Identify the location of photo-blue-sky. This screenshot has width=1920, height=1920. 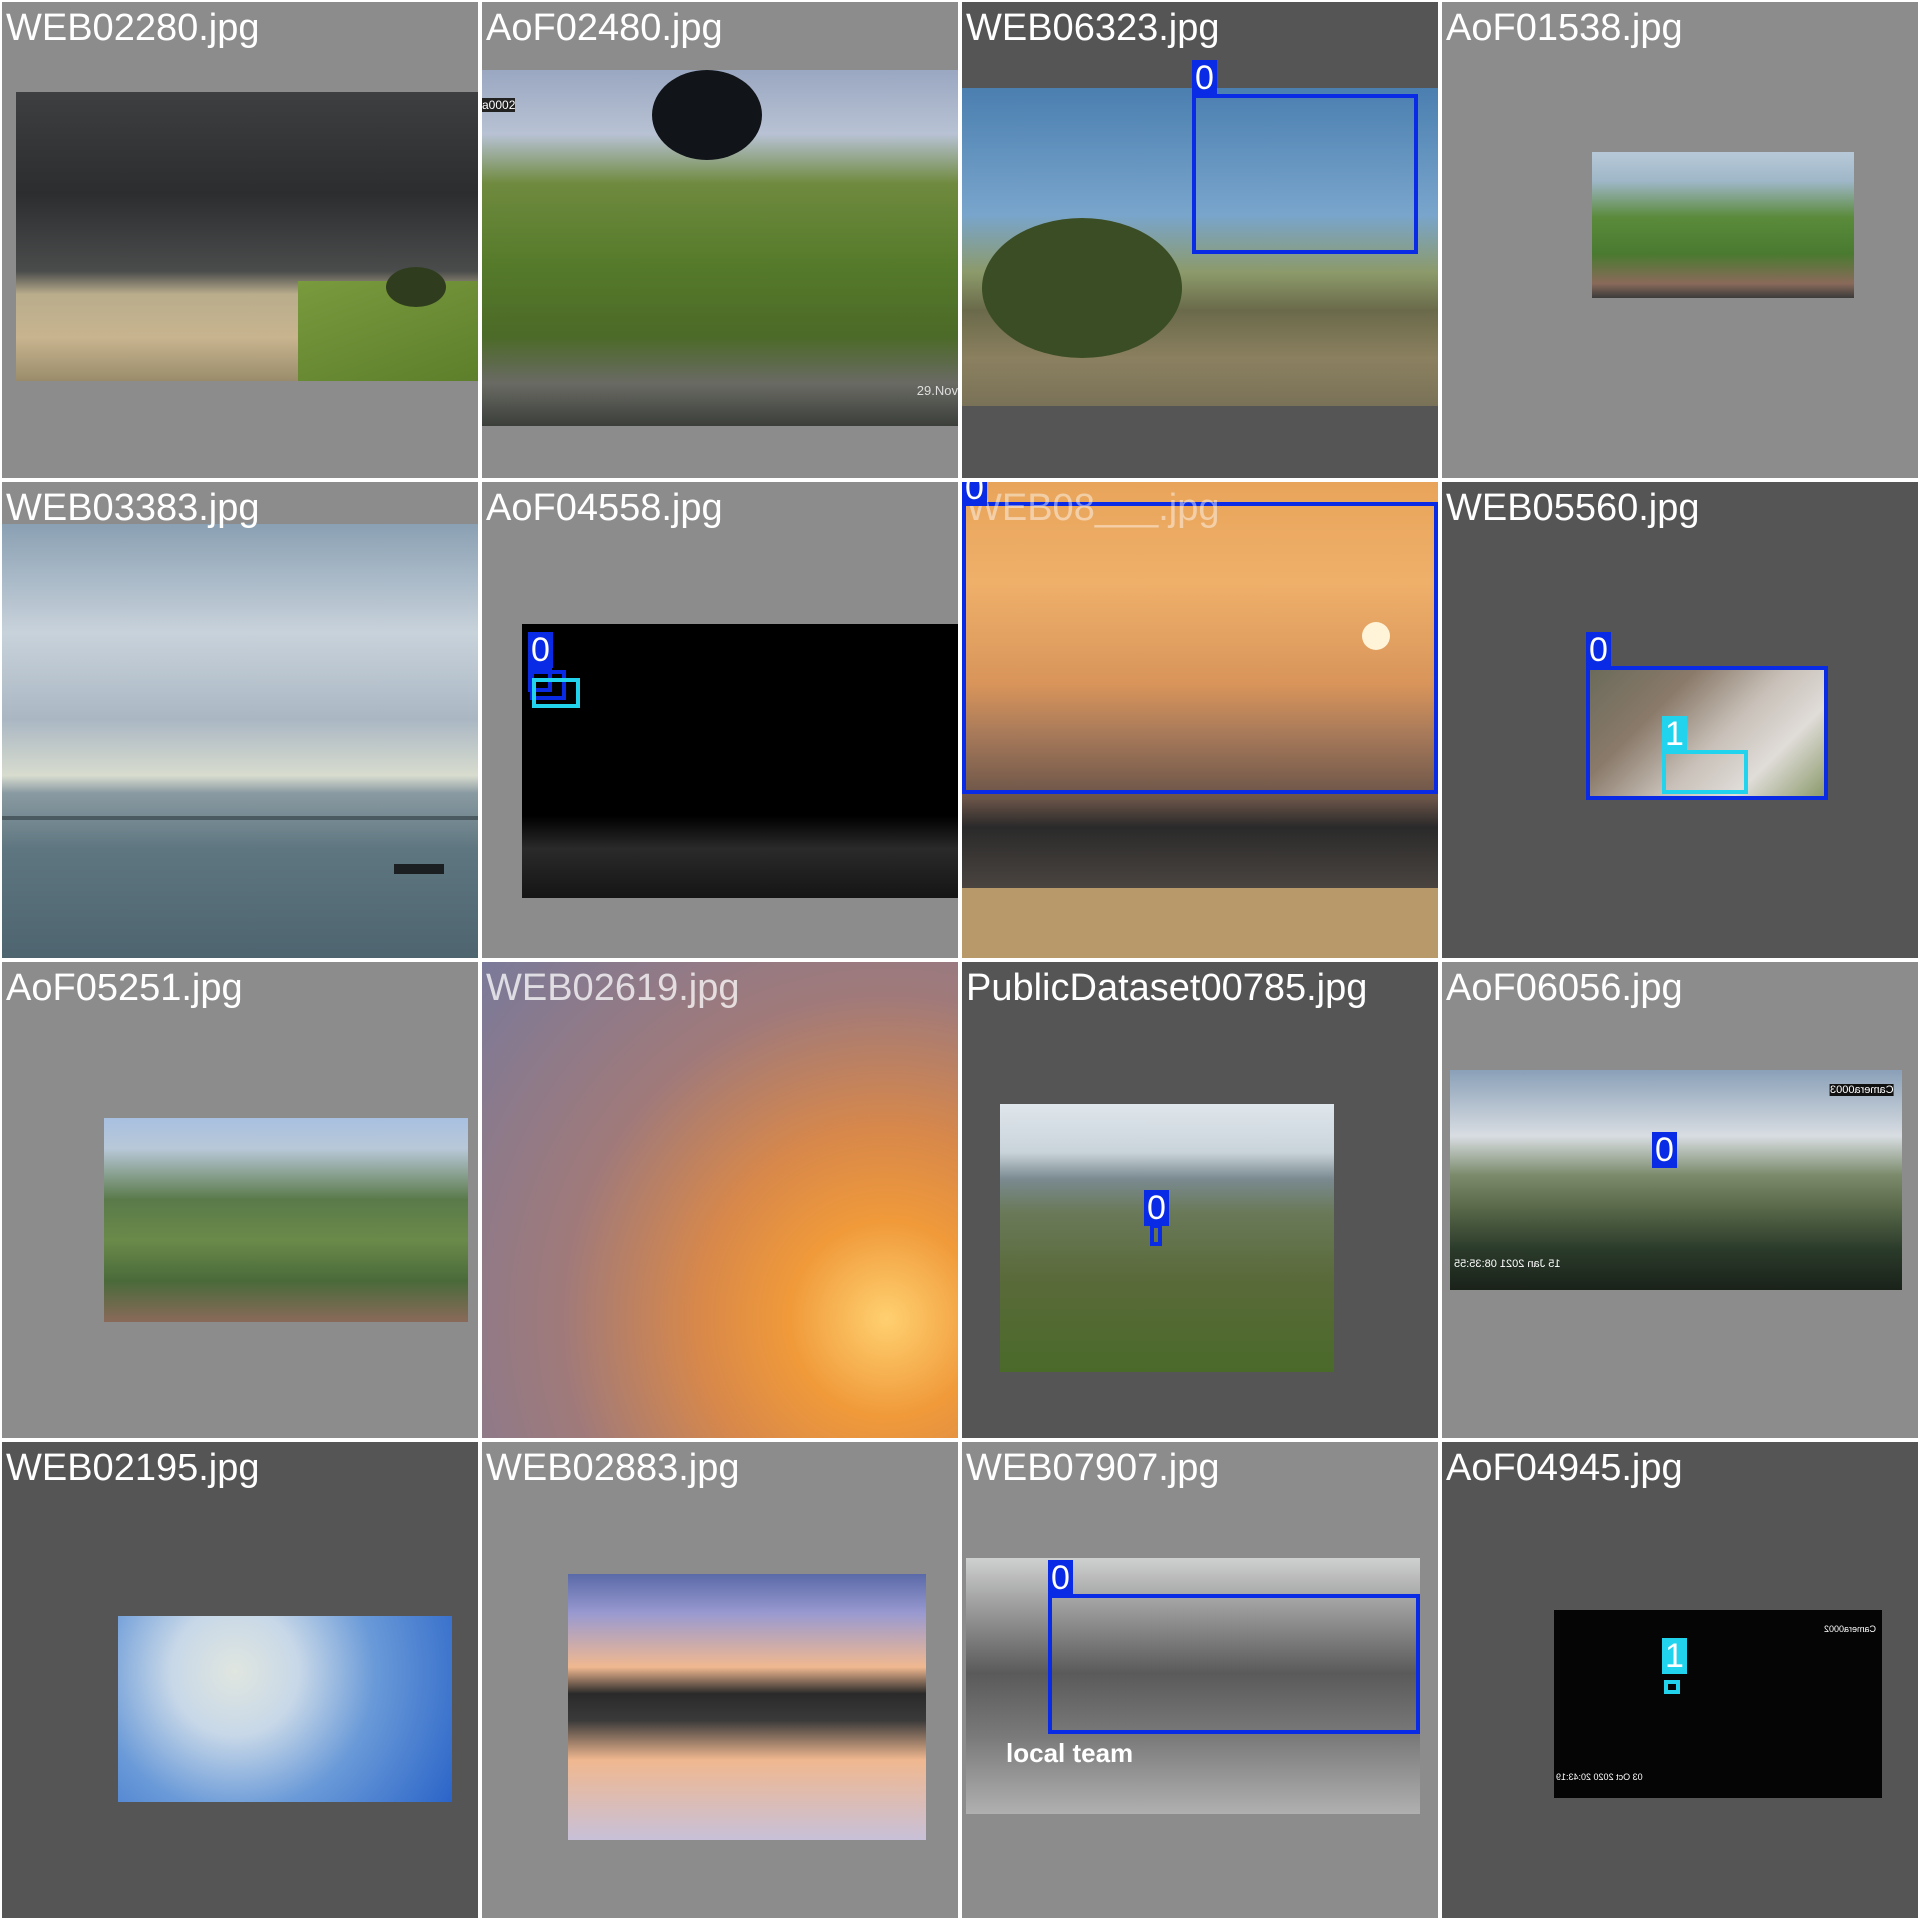
(285, 1709).